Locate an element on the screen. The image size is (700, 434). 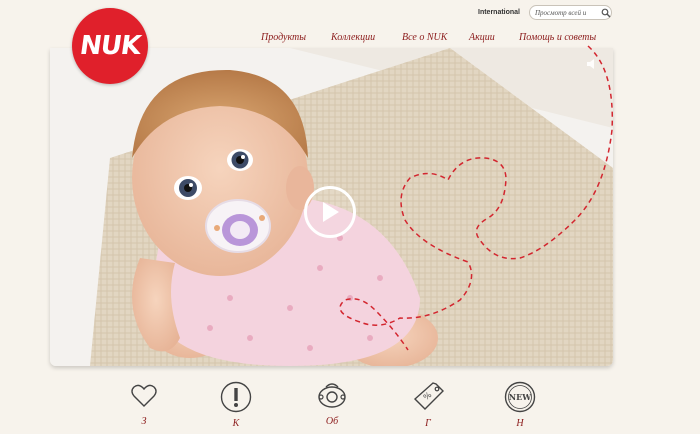
nuk-logo: NUK is located at coordinates (110, 46).